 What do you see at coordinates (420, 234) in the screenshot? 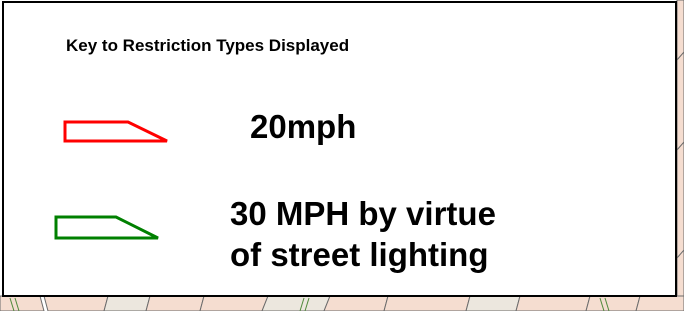
I see `restriction-30mph-label: 30 MPH by virtue of street lighting` at bounding box center [420, 234].